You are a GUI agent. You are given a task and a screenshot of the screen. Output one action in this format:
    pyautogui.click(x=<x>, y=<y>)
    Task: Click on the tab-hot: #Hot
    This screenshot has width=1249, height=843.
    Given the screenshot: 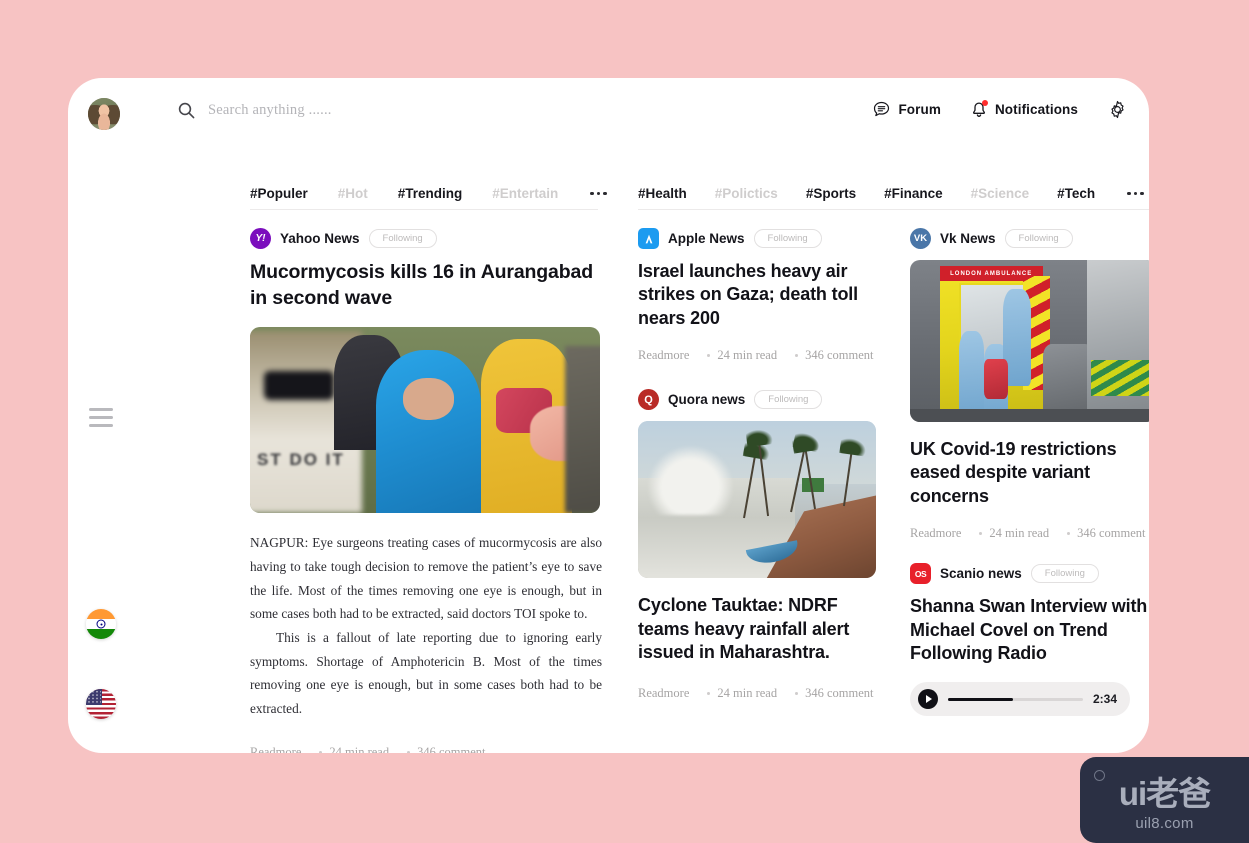 What is the action you would take?
    pyautogui.click(x=353, y=193)
    